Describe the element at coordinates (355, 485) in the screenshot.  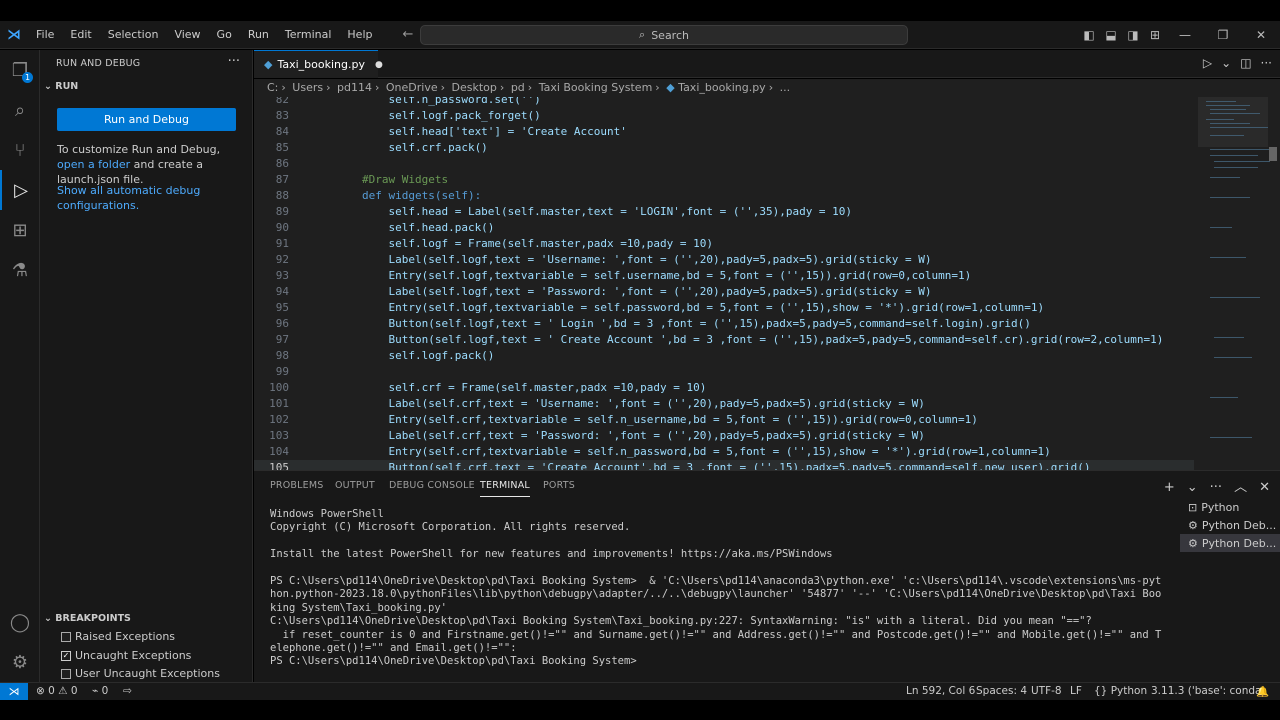
I see `tab-output: OUTPUT` at that location.